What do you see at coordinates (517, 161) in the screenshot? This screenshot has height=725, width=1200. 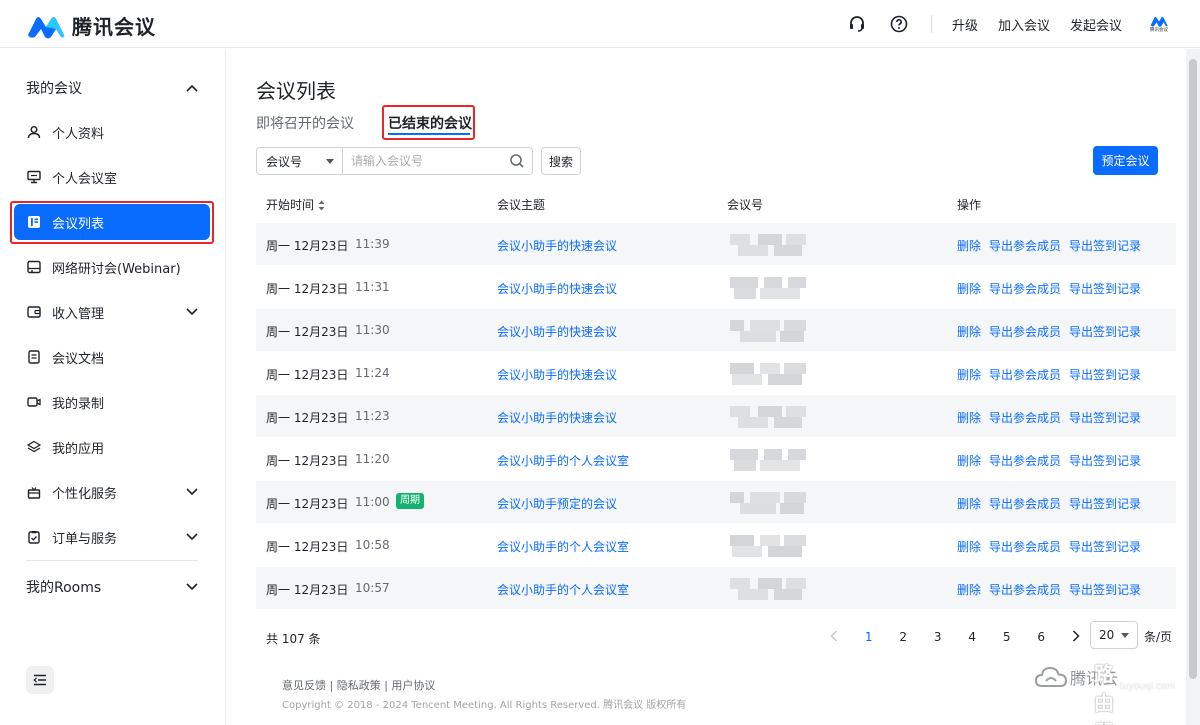 I see `search-icon` at bounding box center [517, 161].